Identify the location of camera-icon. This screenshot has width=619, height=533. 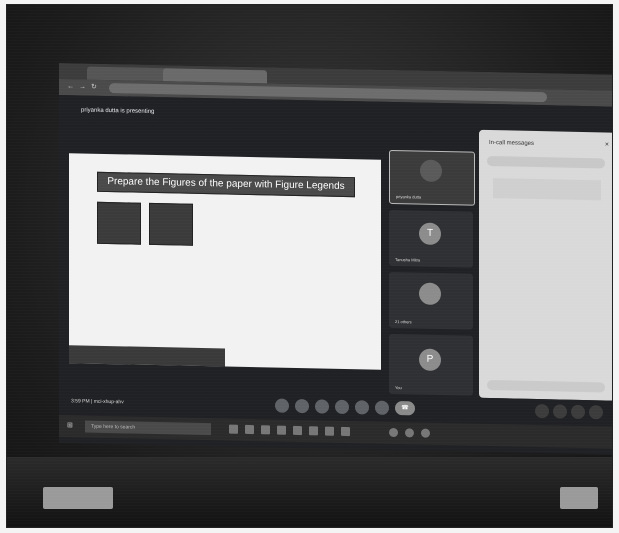
(302, 406).